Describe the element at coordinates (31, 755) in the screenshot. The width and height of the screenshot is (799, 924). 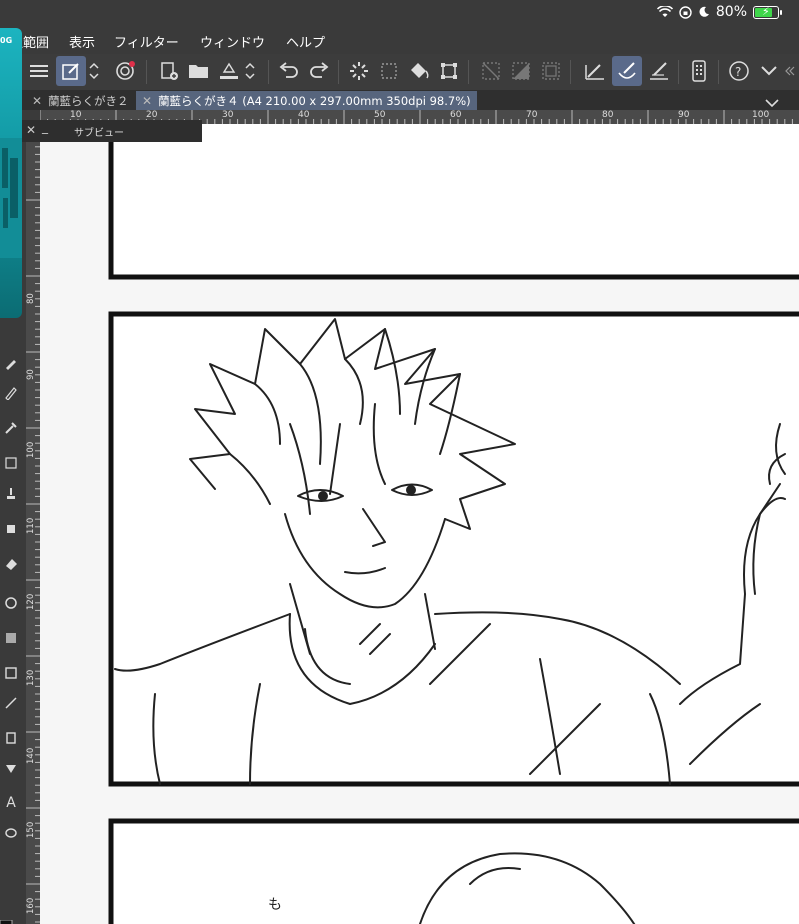
I see `ruler-label: 140` at that location.